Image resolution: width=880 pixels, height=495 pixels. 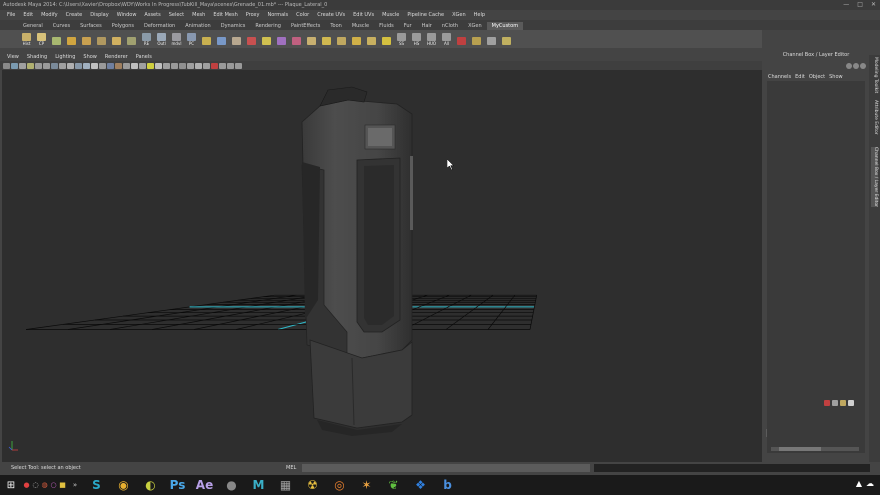 What do you see at coordinates (65, 57) in the screenshot?
I see `panel-menu-item: Lighting` at bounding box center [65, 57].